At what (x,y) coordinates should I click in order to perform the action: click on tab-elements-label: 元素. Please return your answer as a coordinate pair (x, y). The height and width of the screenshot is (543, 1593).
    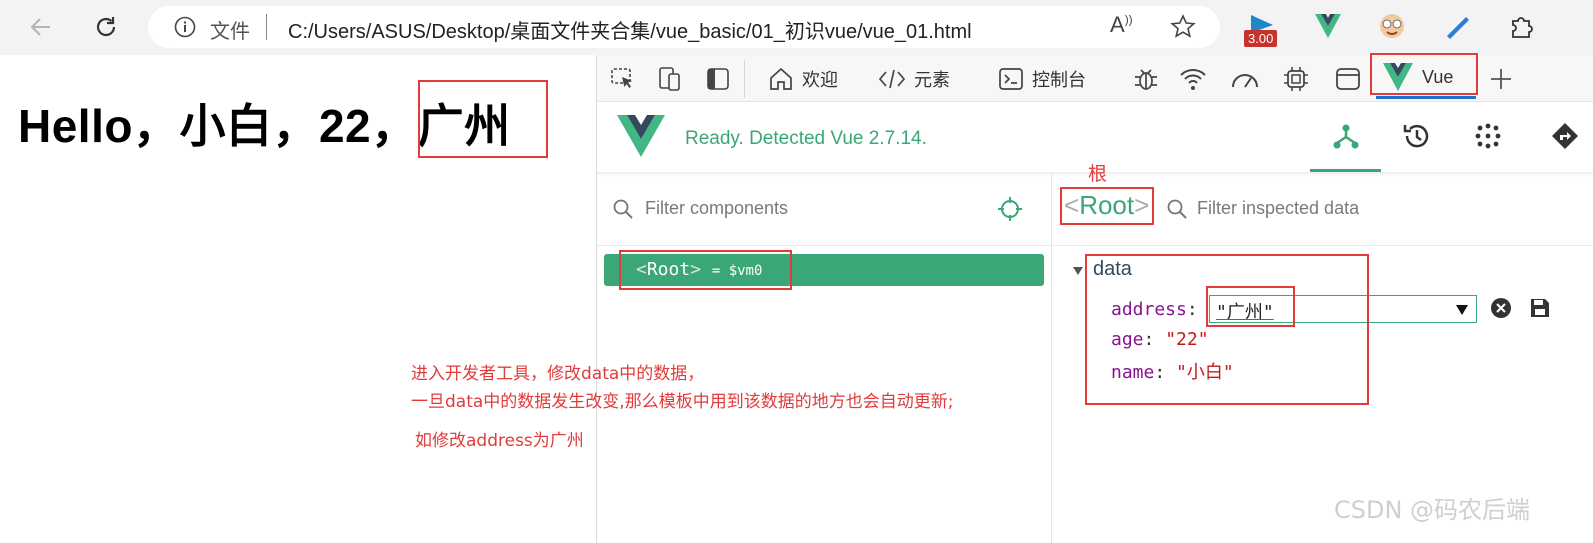
    Looking at the image, I should click on (932, 80).